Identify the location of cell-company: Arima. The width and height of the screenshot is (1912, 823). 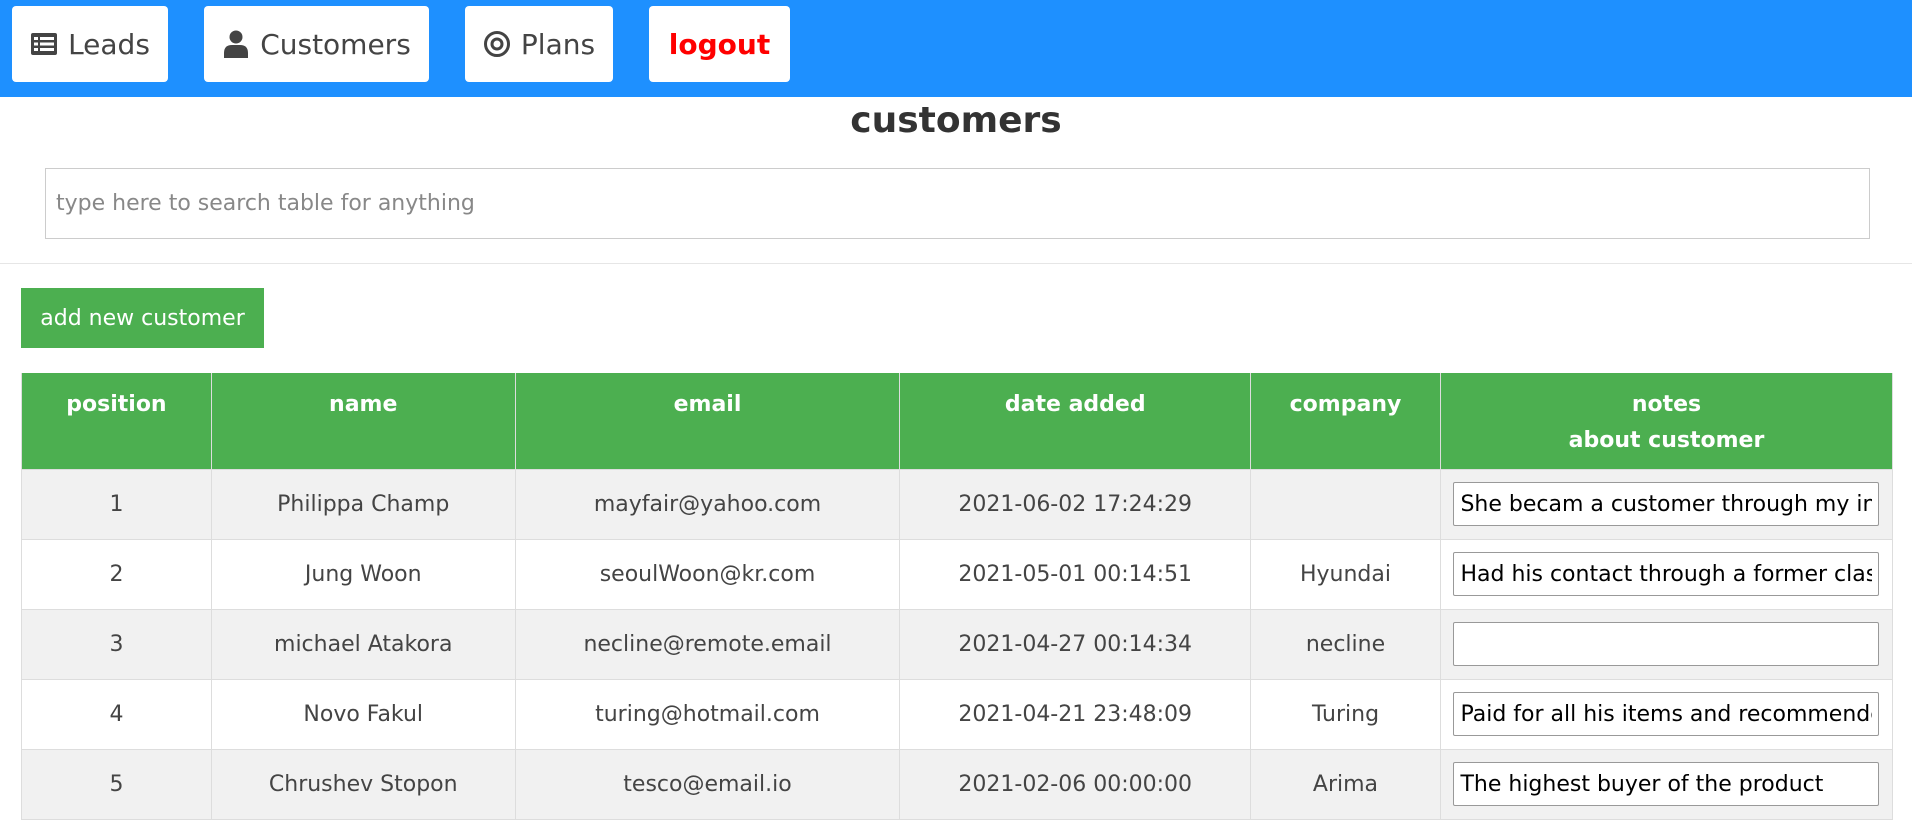
(1345, 784).